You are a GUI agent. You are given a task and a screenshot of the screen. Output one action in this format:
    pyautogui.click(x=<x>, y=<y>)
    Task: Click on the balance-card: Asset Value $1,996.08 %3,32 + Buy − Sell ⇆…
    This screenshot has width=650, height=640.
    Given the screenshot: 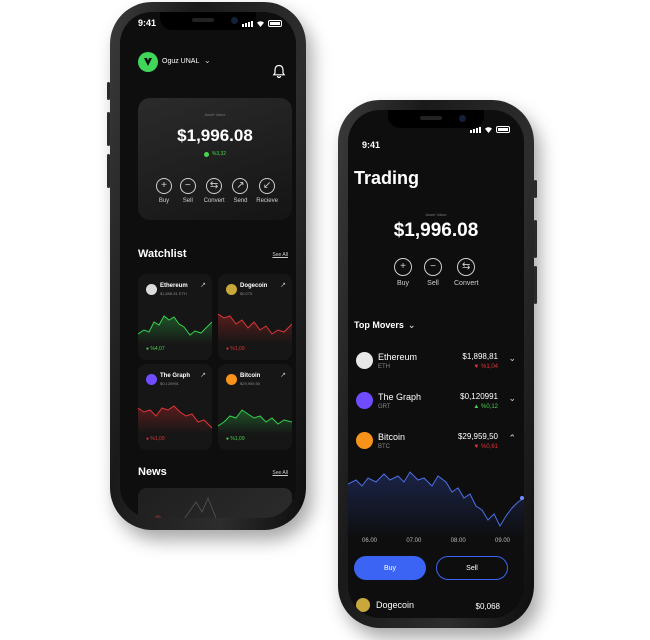 What is the action you would take?
    pyautogui.click(x=215, y=159)
    